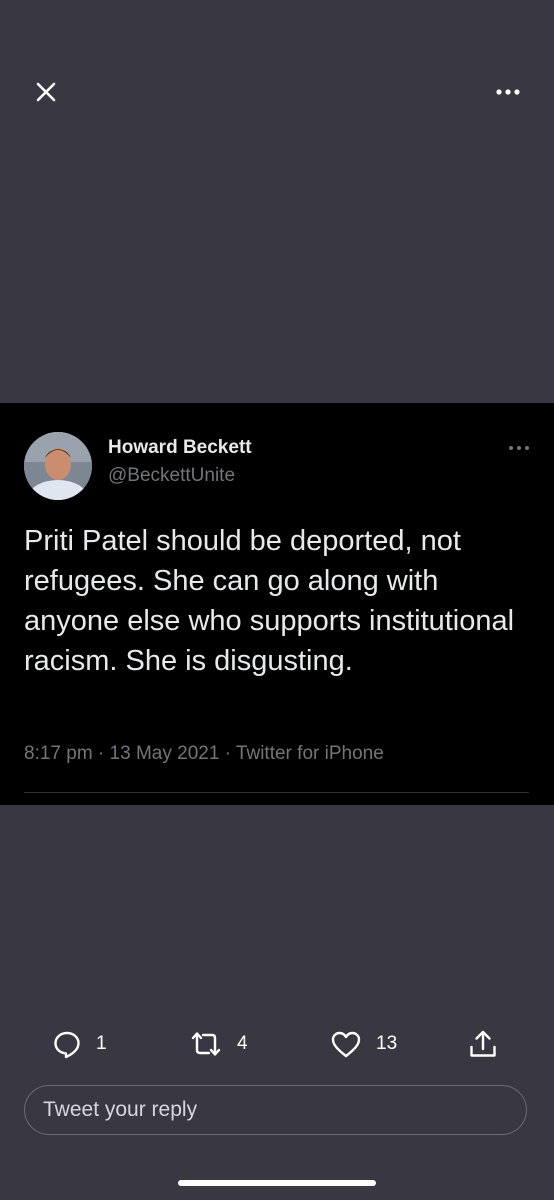  I want to click on tweet-more-icon, so click(519, 448).